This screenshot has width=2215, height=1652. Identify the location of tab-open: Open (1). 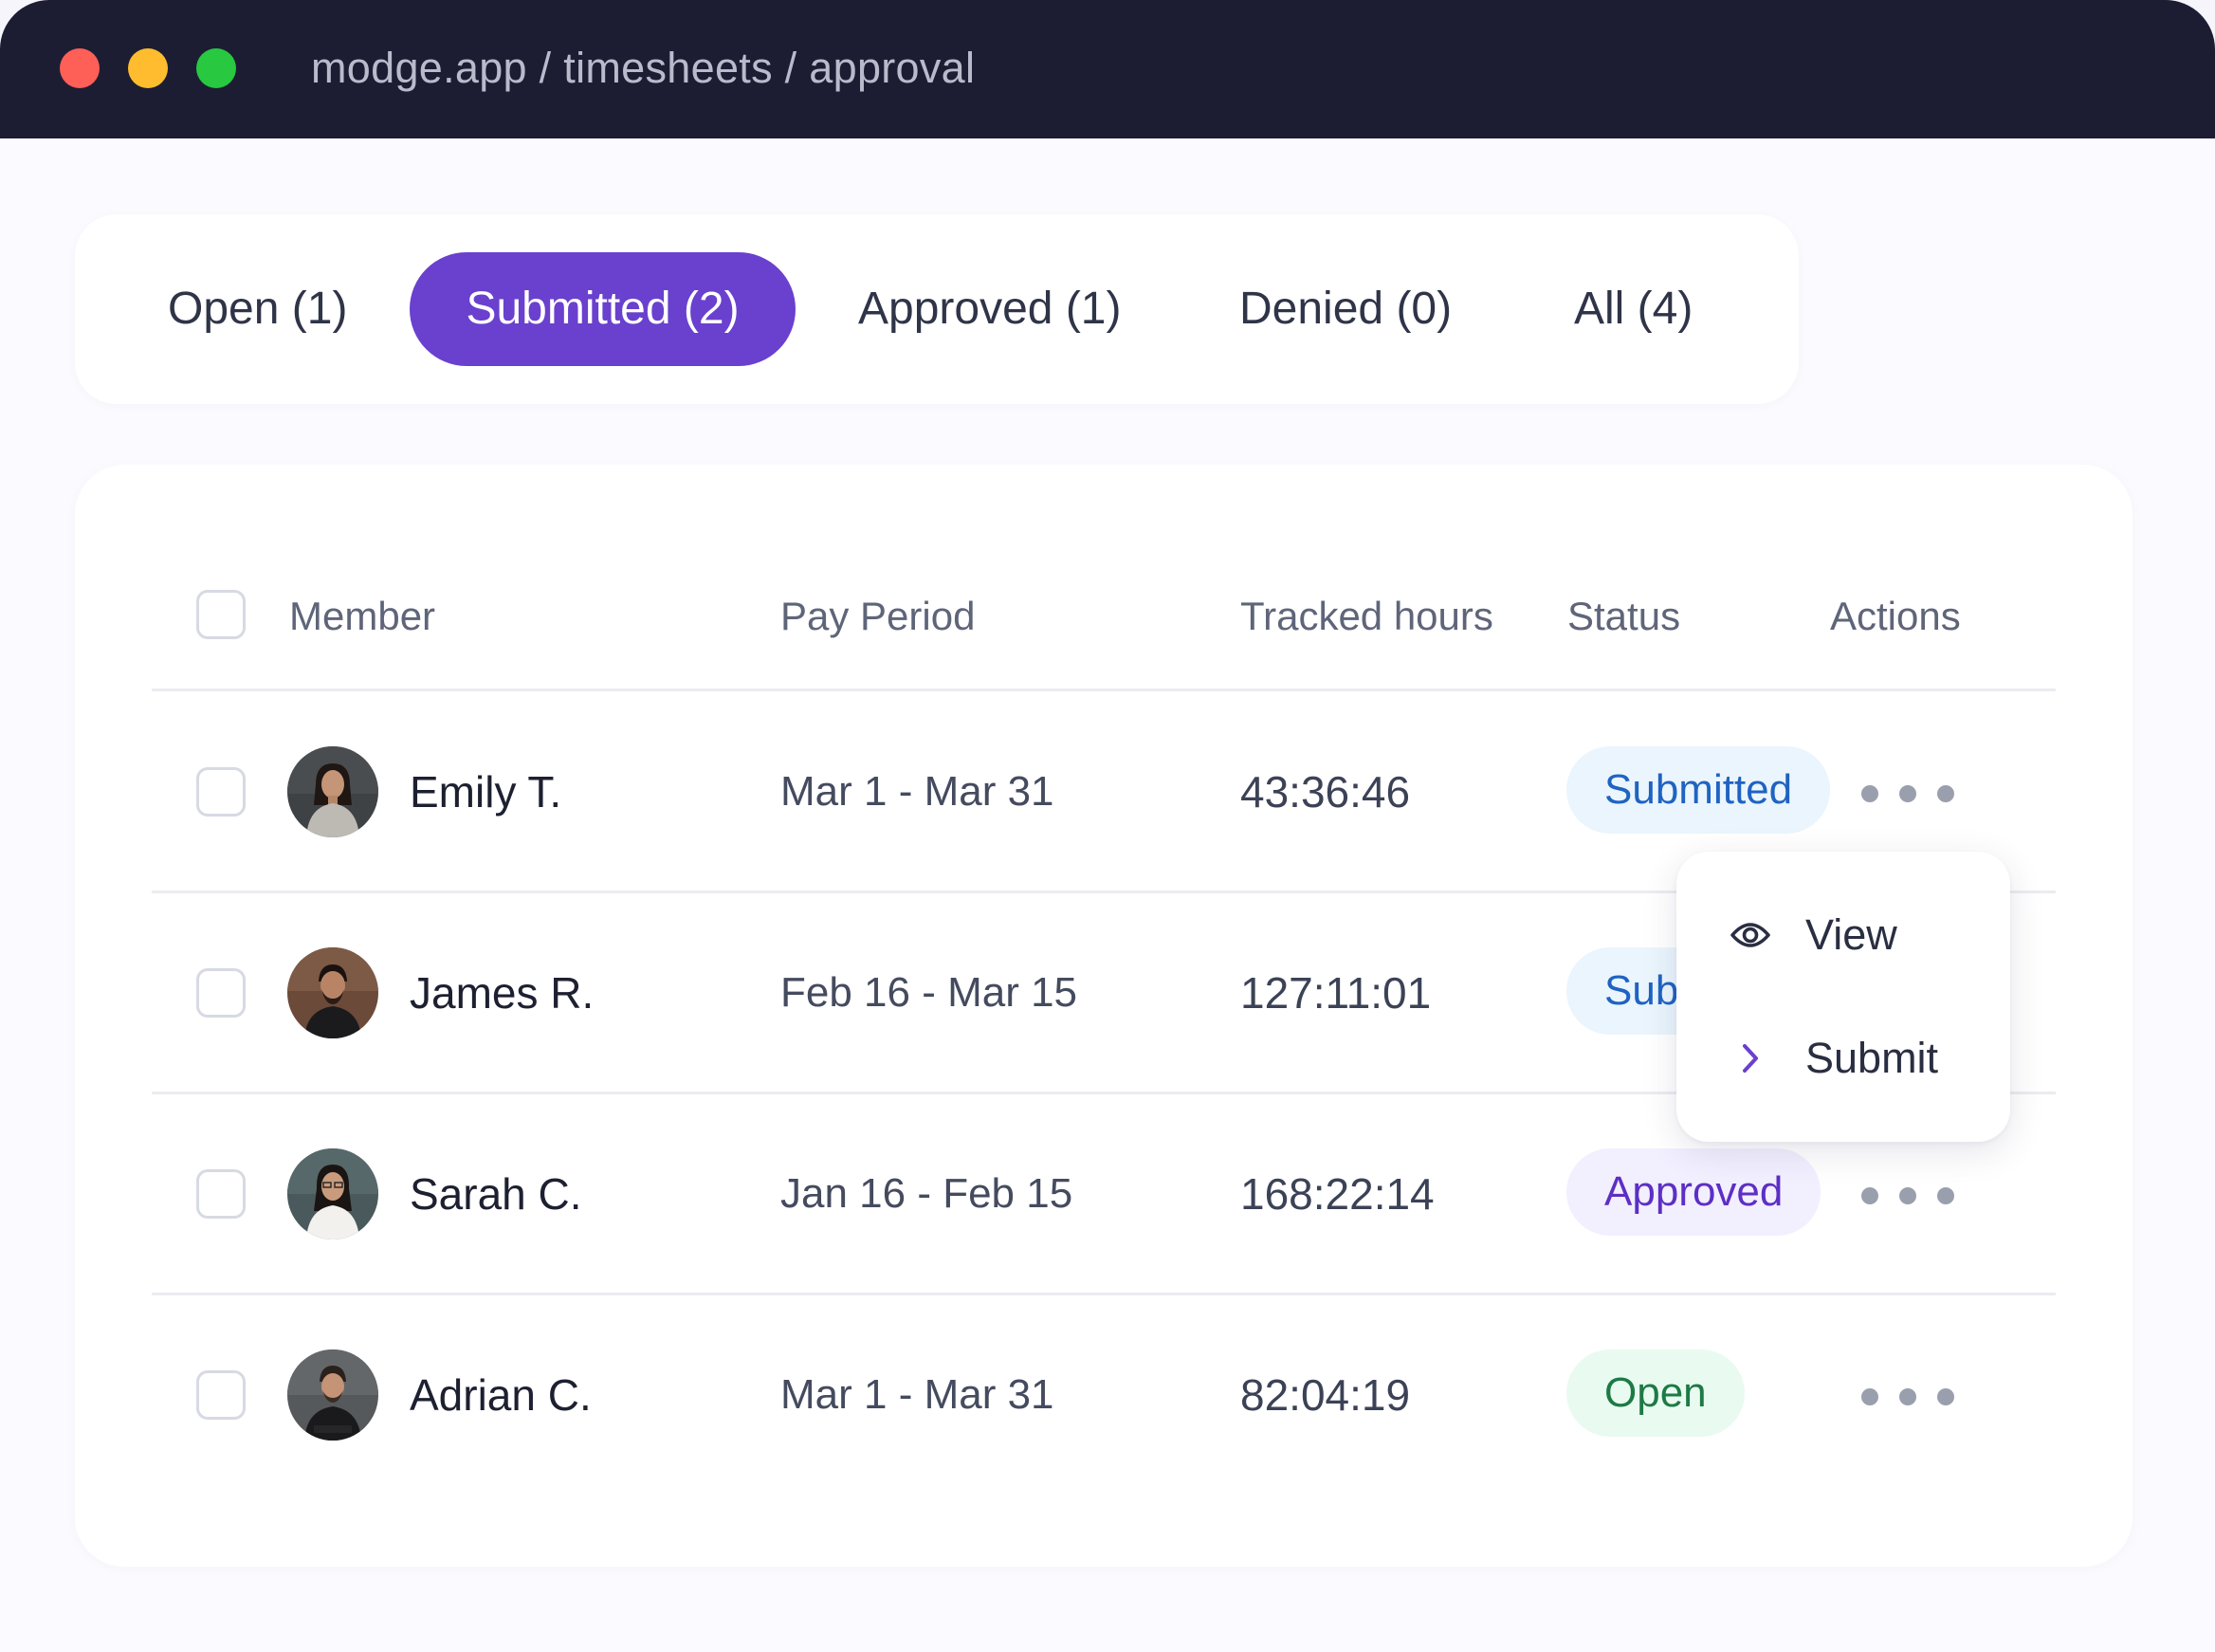
(257, 309).